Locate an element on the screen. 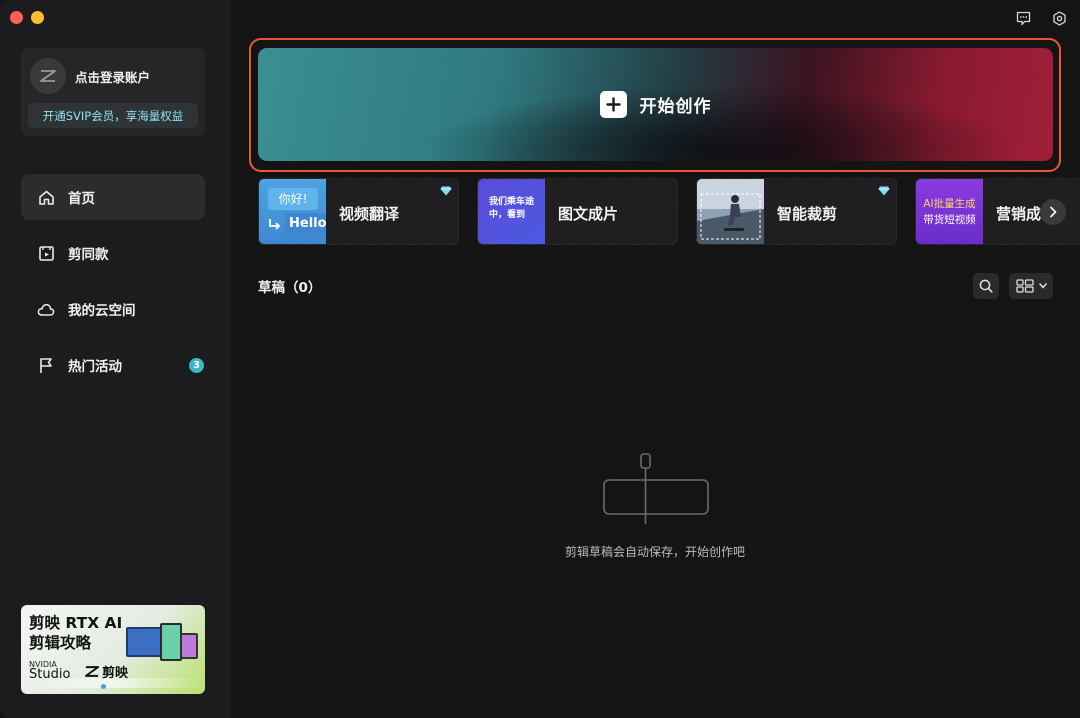 The height and width of the screenshot is (718, 1080). sidebar-item-label: 剪同款 is located at coordinates (88, 255).